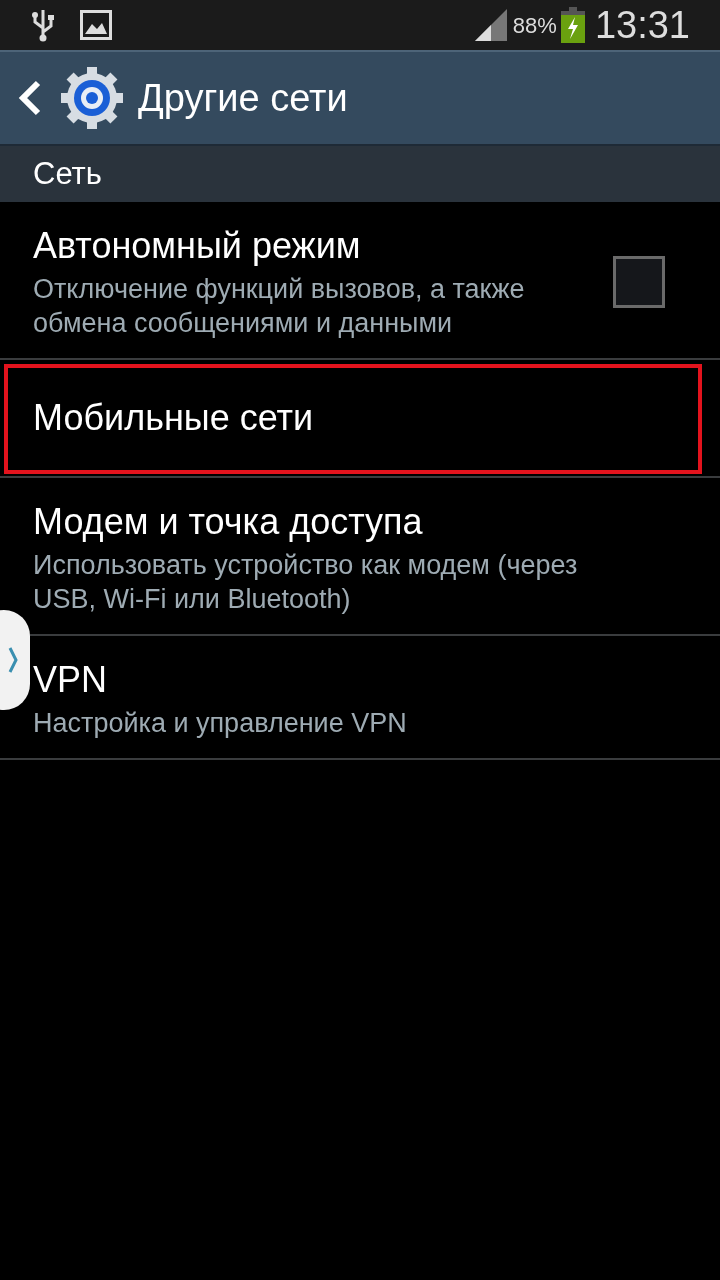  What do you see at coordinates (534, 25) in the screenshot?
I see `battery-percent: 88%` at bounding box center [534, 25].